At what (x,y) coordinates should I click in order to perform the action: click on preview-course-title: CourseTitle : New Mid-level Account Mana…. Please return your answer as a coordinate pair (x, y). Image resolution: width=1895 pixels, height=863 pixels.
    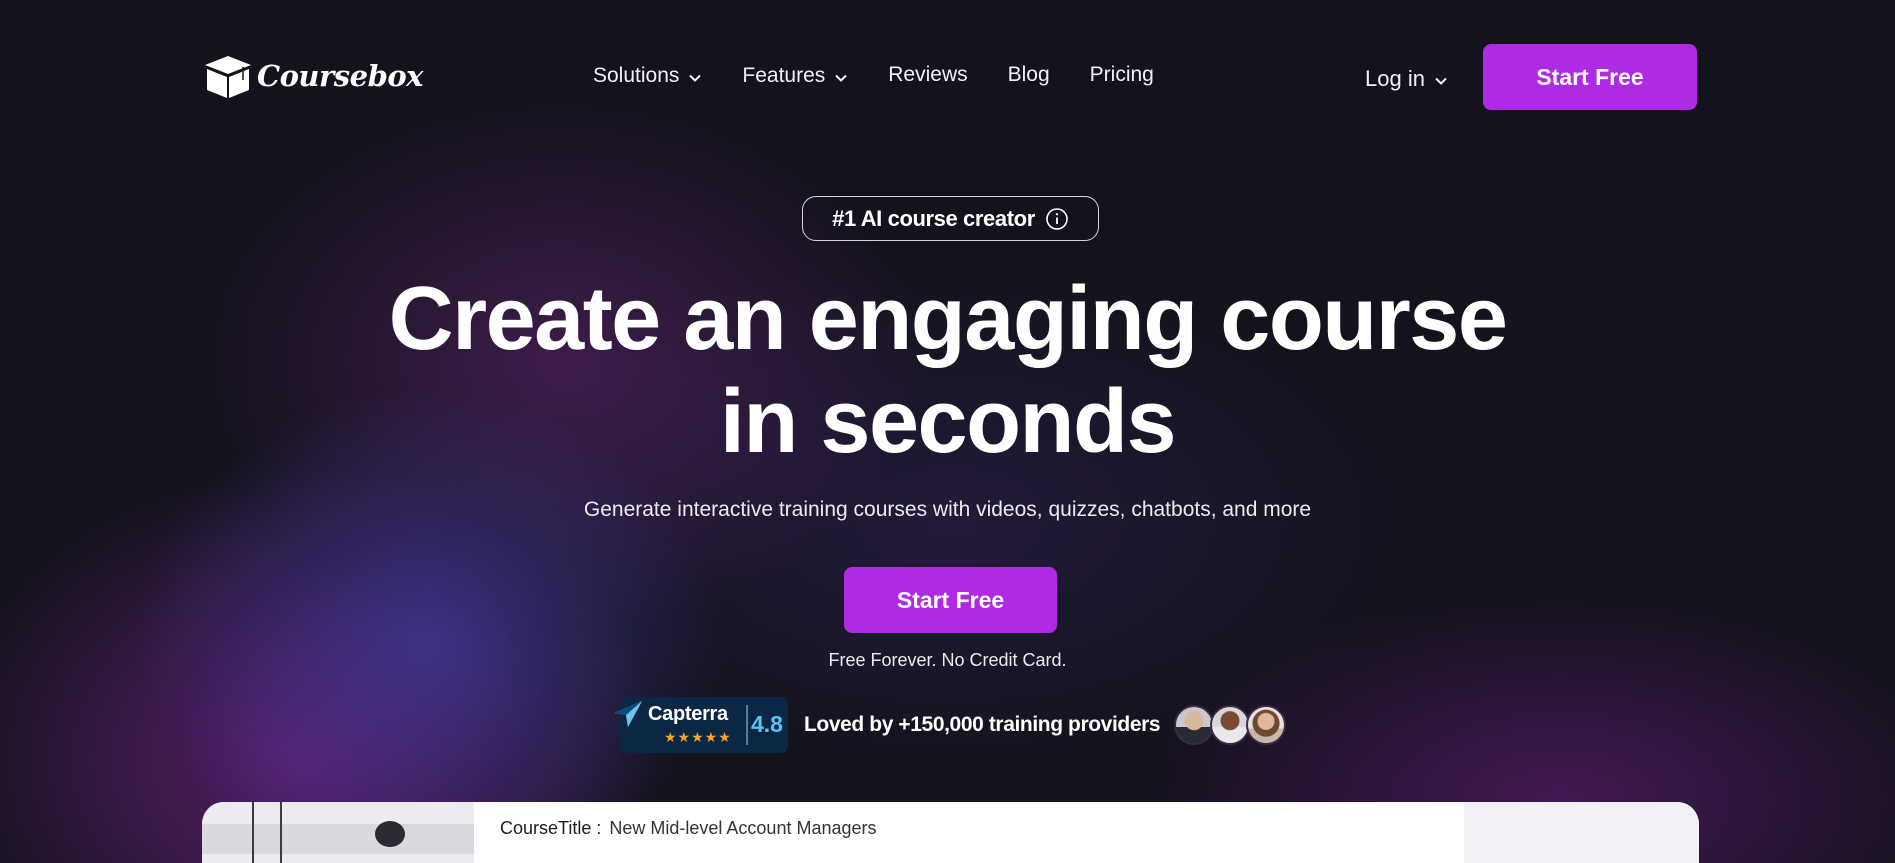
    Looking at the image, I should click on (688, 828).